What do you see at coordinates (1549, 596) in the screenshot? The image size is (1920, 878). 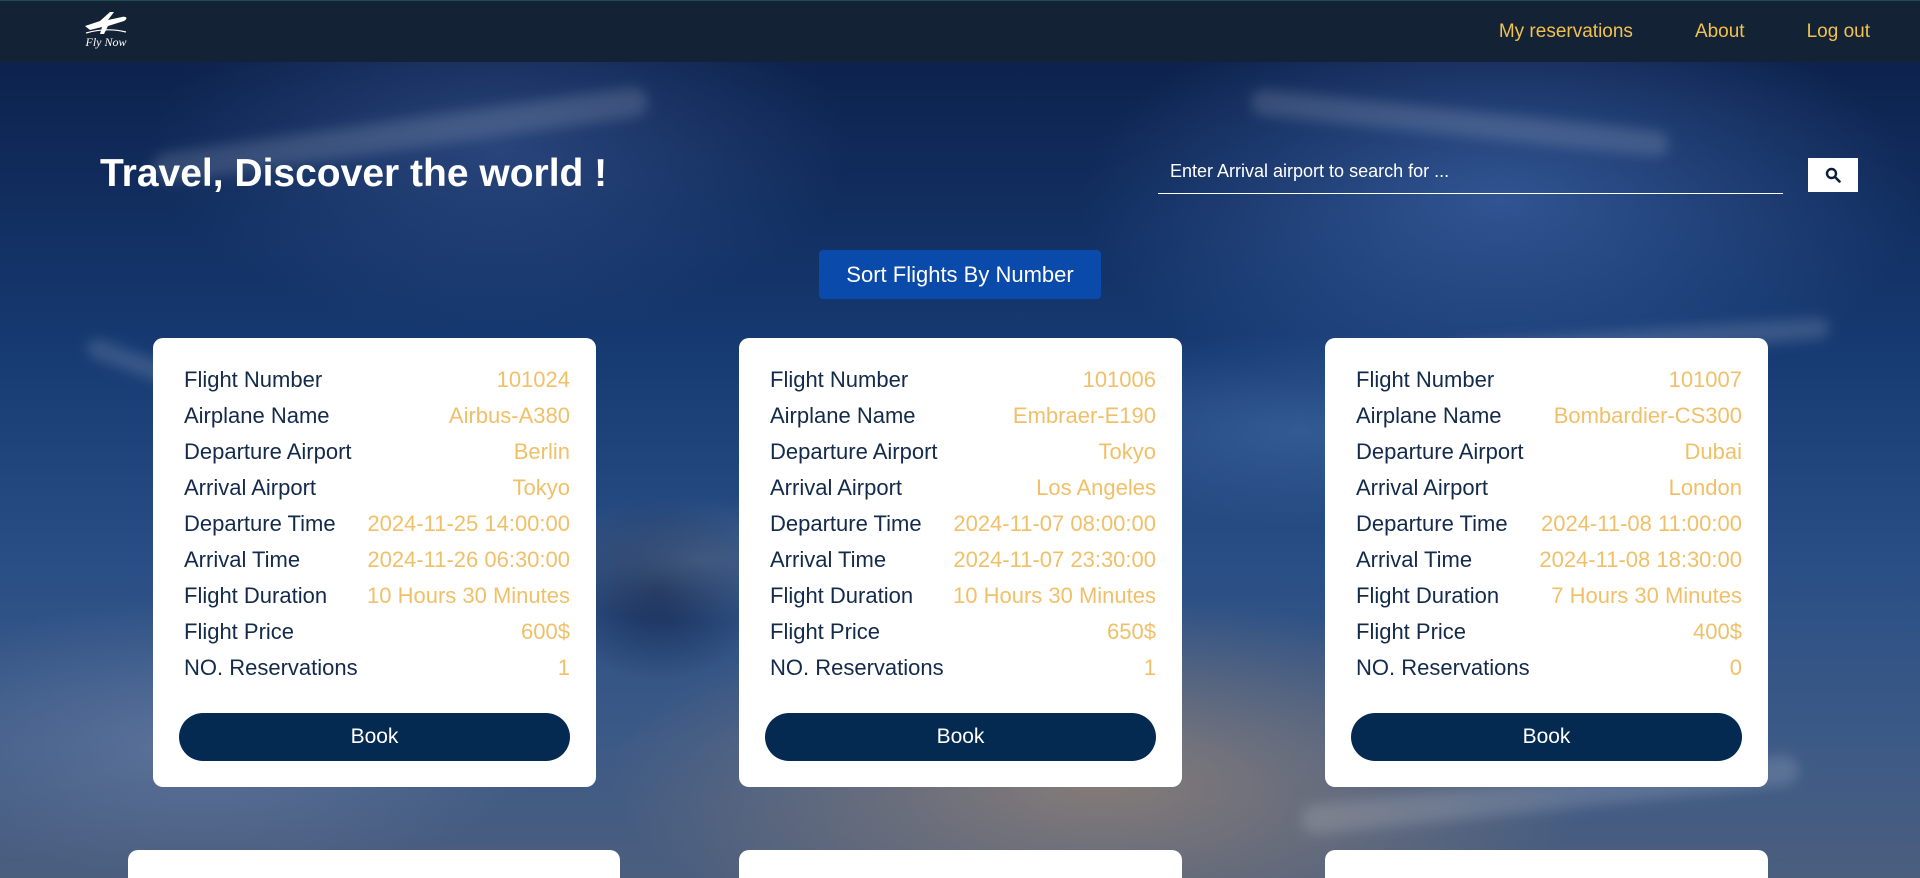 I see `flight-duration-row: Flight Duration 7 Hours 30 Minutes` at bounding box center [1549, 596].